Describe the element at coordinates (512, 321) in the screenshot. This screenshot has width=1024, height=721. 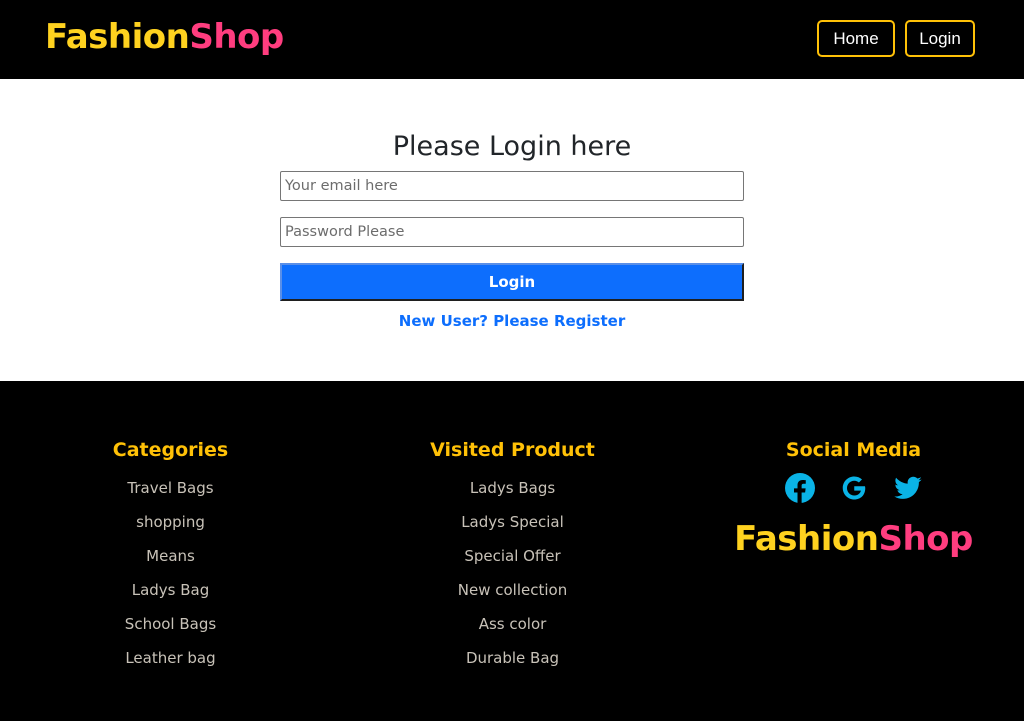
I see `register-link: New User? Please Register` at that location.